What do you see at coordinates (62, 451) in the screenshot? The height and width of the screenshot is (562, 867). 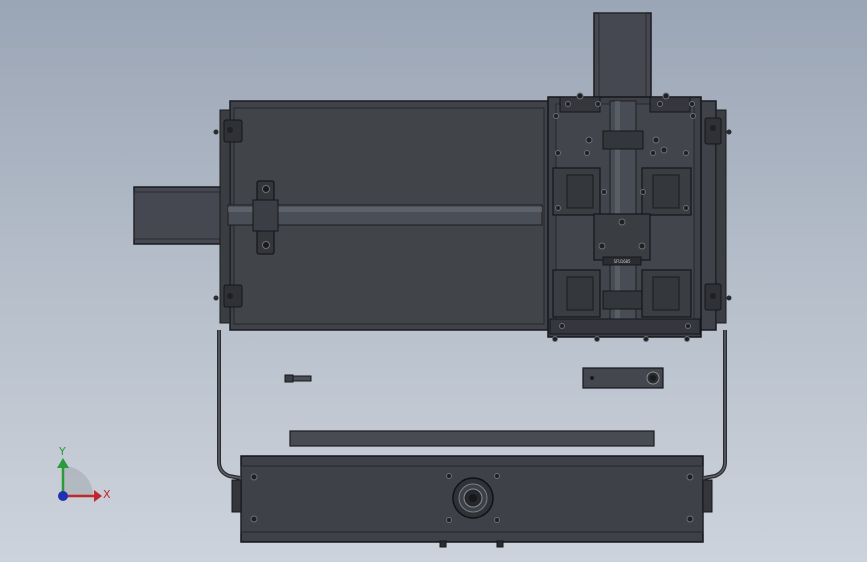 I see `y-axis-label: Y` at bounding box center [62, 451].